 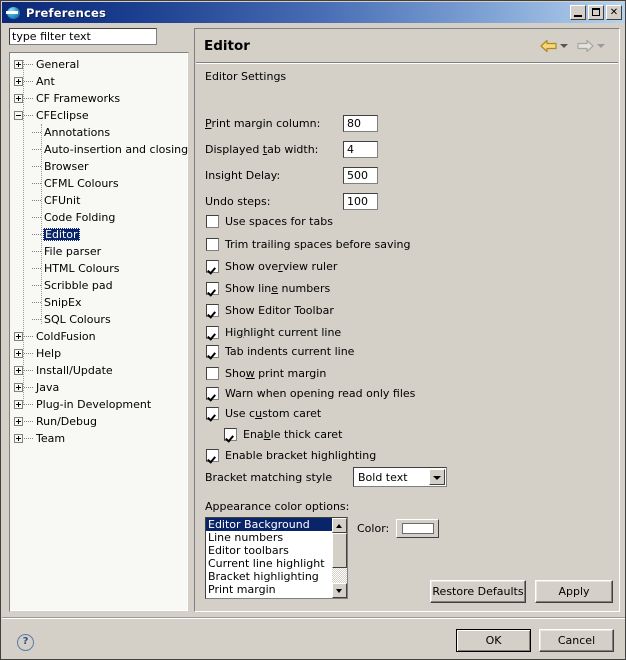 I want to click on tree-item-annotations: Annotations, so click(x=99, y=132).